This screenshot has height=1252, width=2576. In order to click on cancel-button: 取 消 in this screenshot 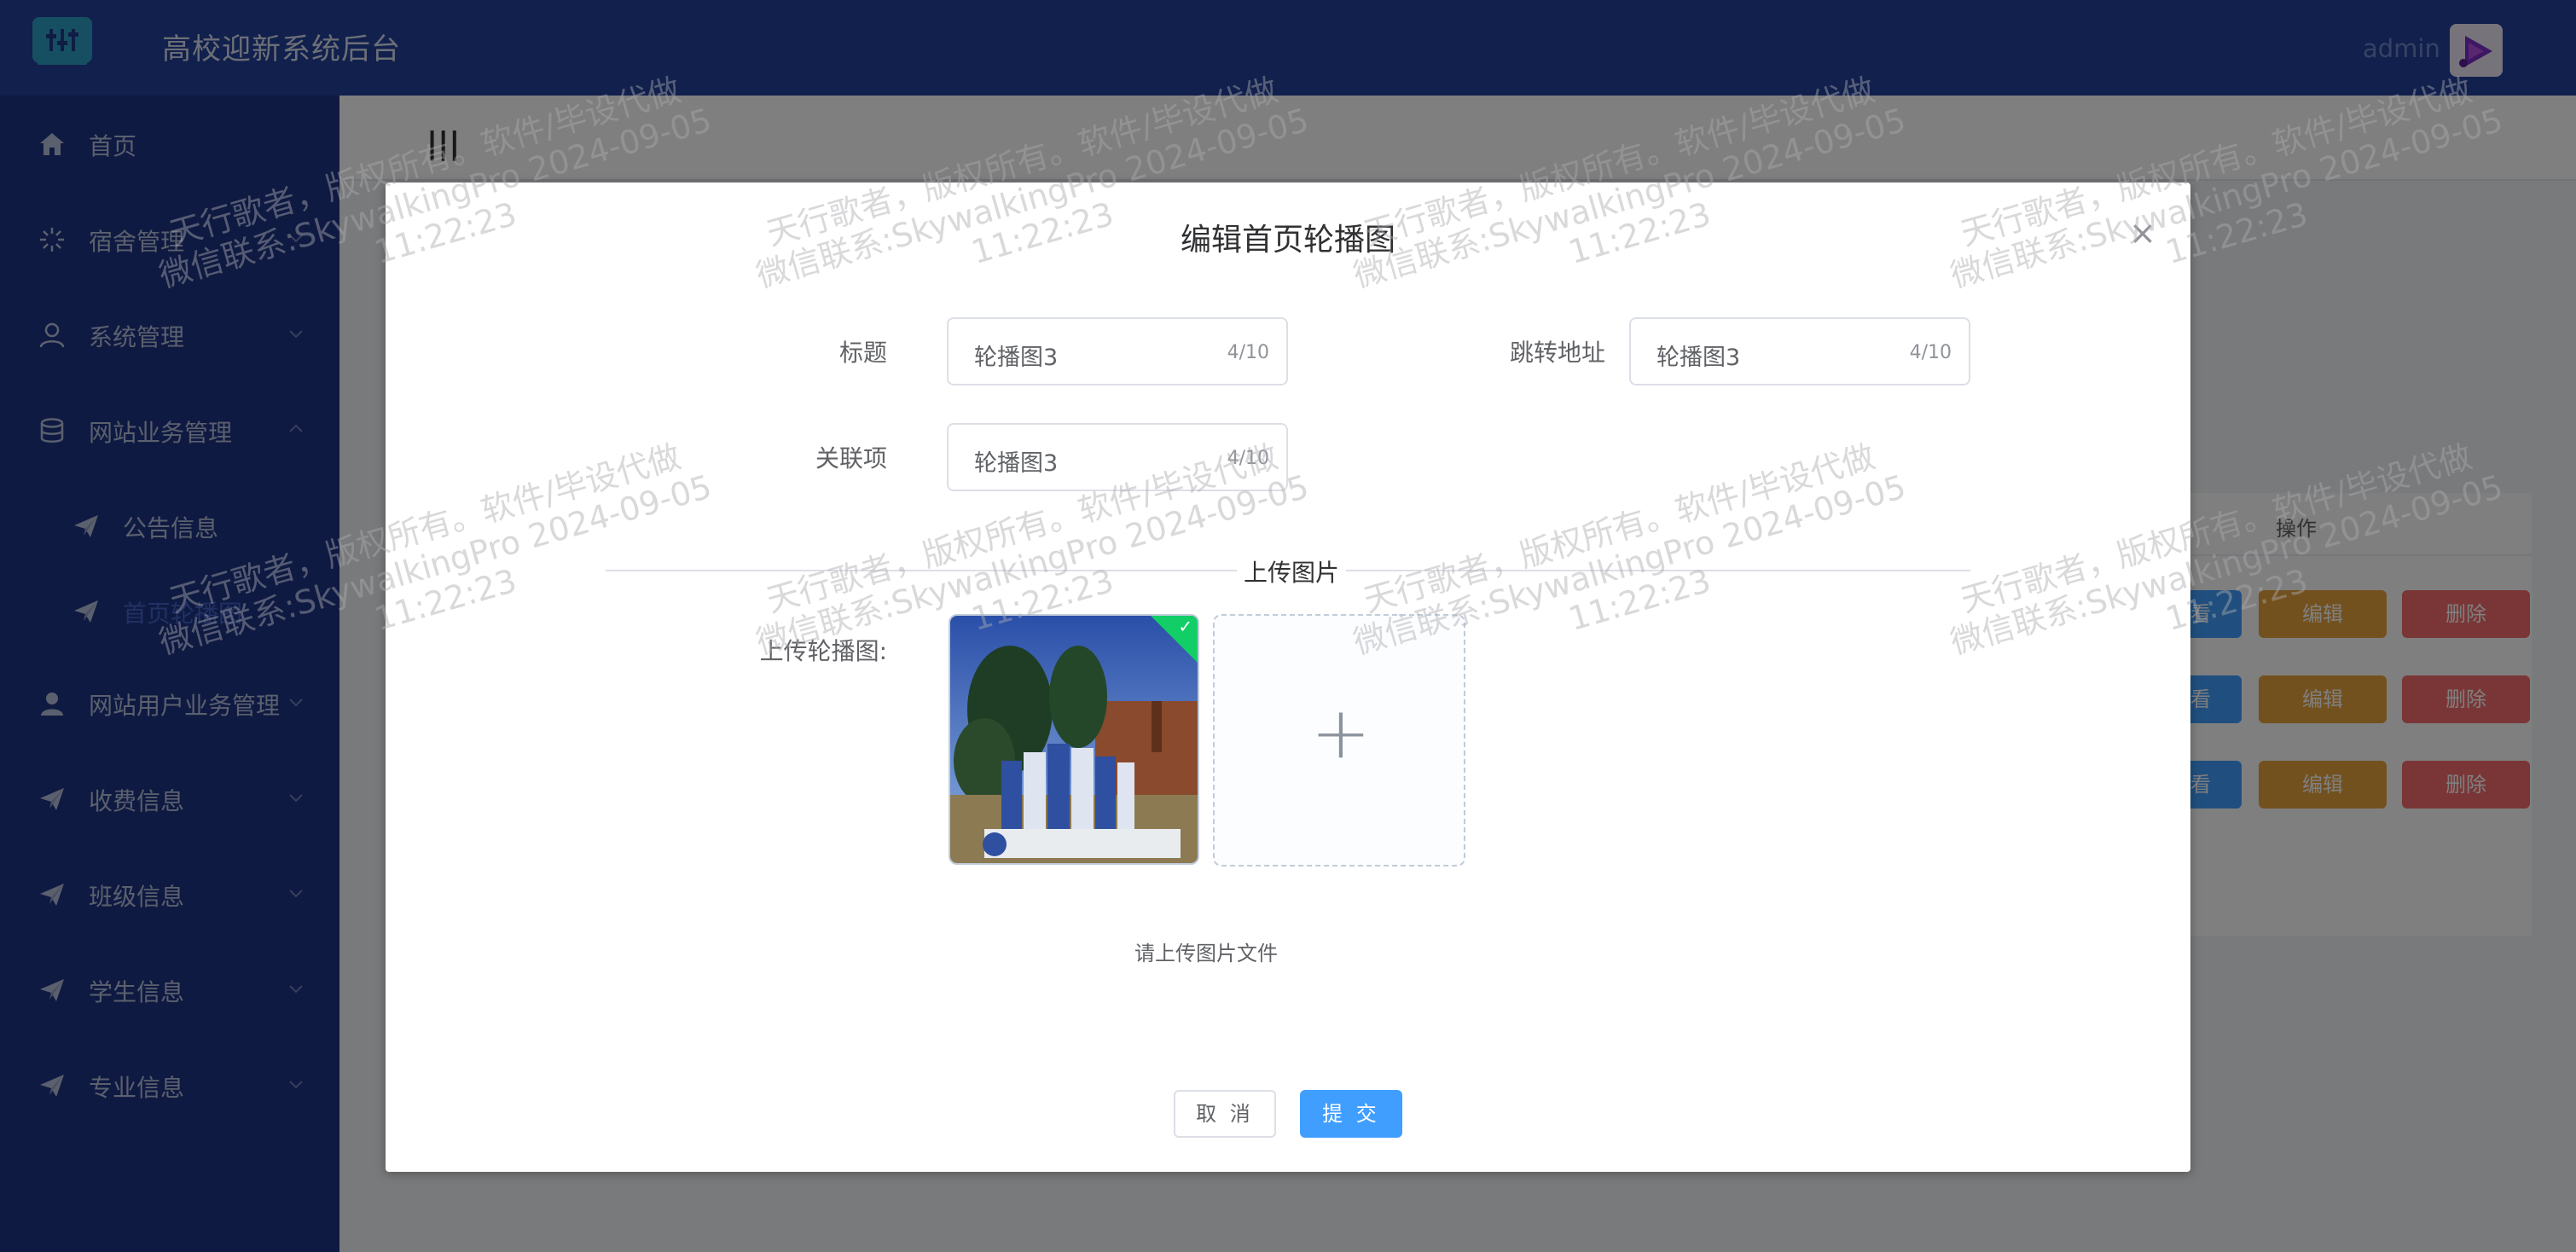, I will do `click(1225, 1114)`.